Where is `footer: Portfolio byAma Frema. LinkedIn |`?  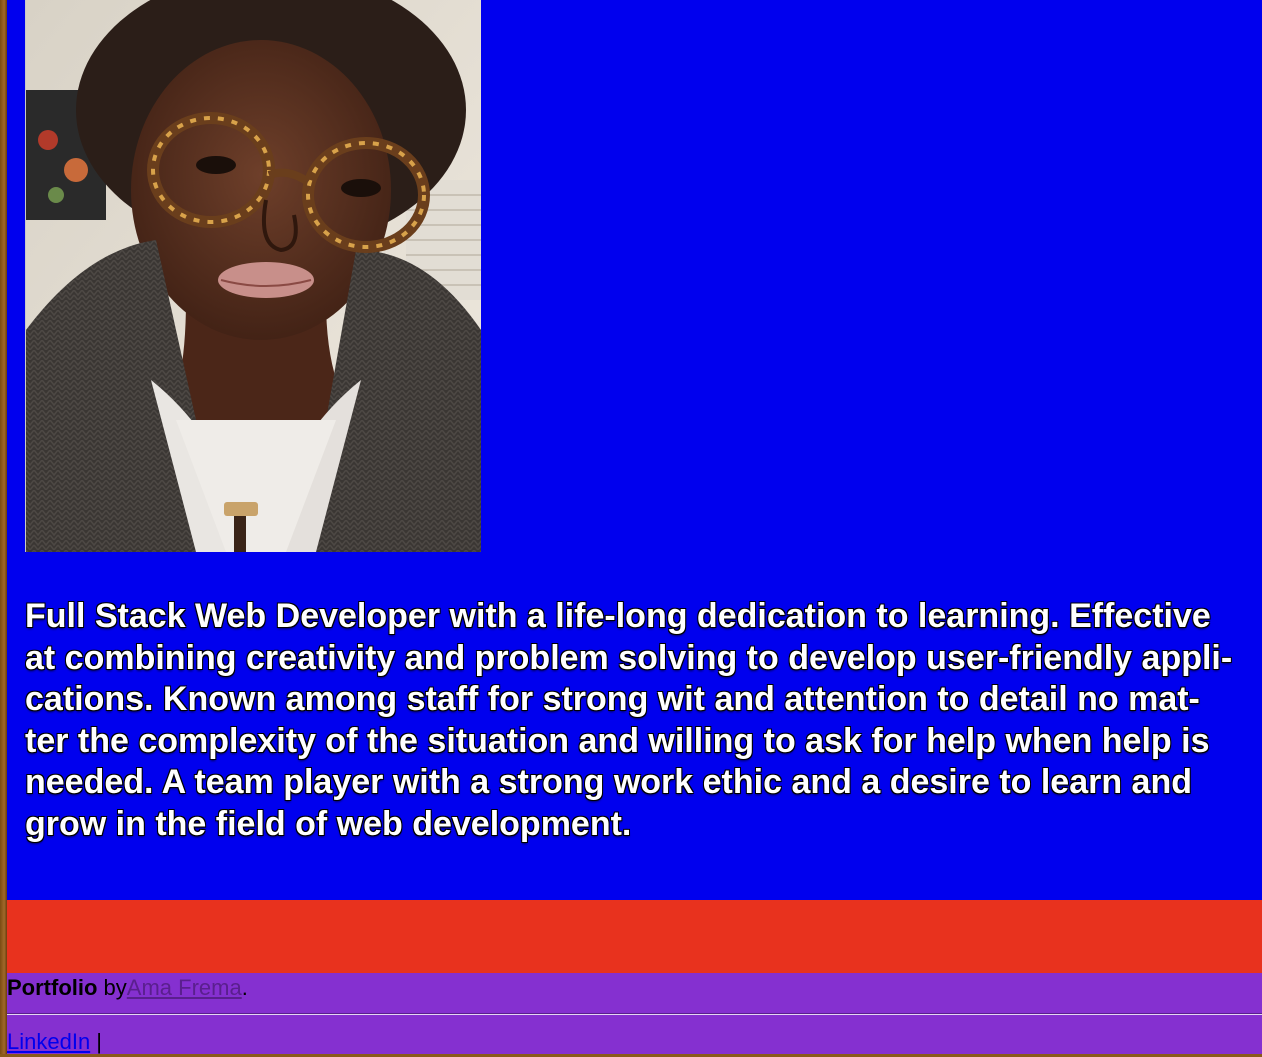
footer: Portfolio byAma Frema. LinkedIn | is located at coordinates (634, 1013).